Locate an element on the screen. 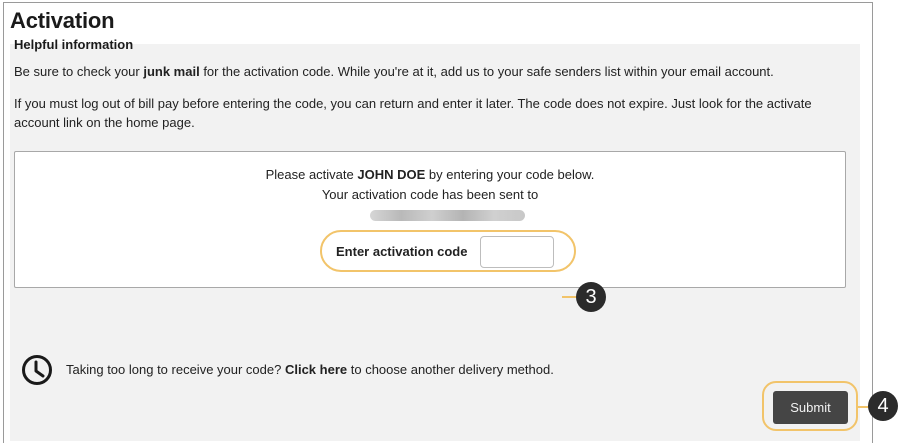 The height and width of the screenshot is (443, 921). junk-mail-notice-start: Be sure to check your is located at coordinates (79, 71).